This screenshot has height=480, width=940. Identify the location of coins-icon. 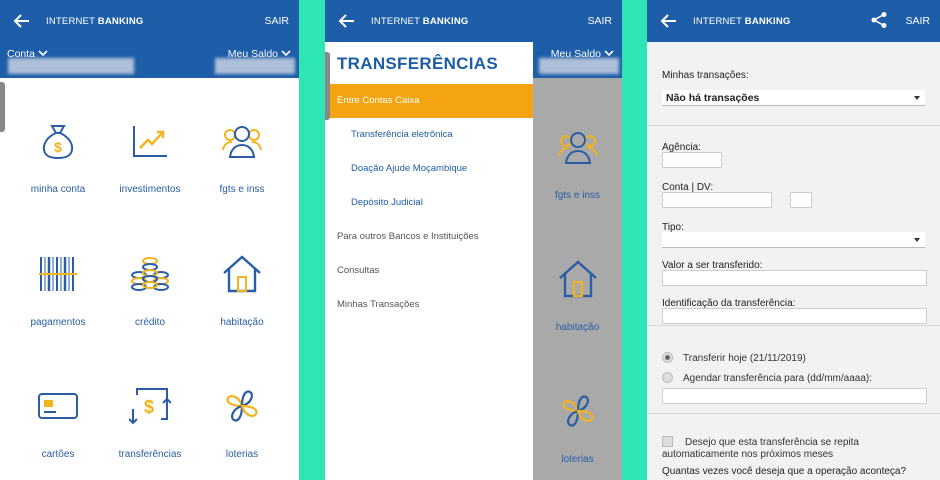
(150, 274).